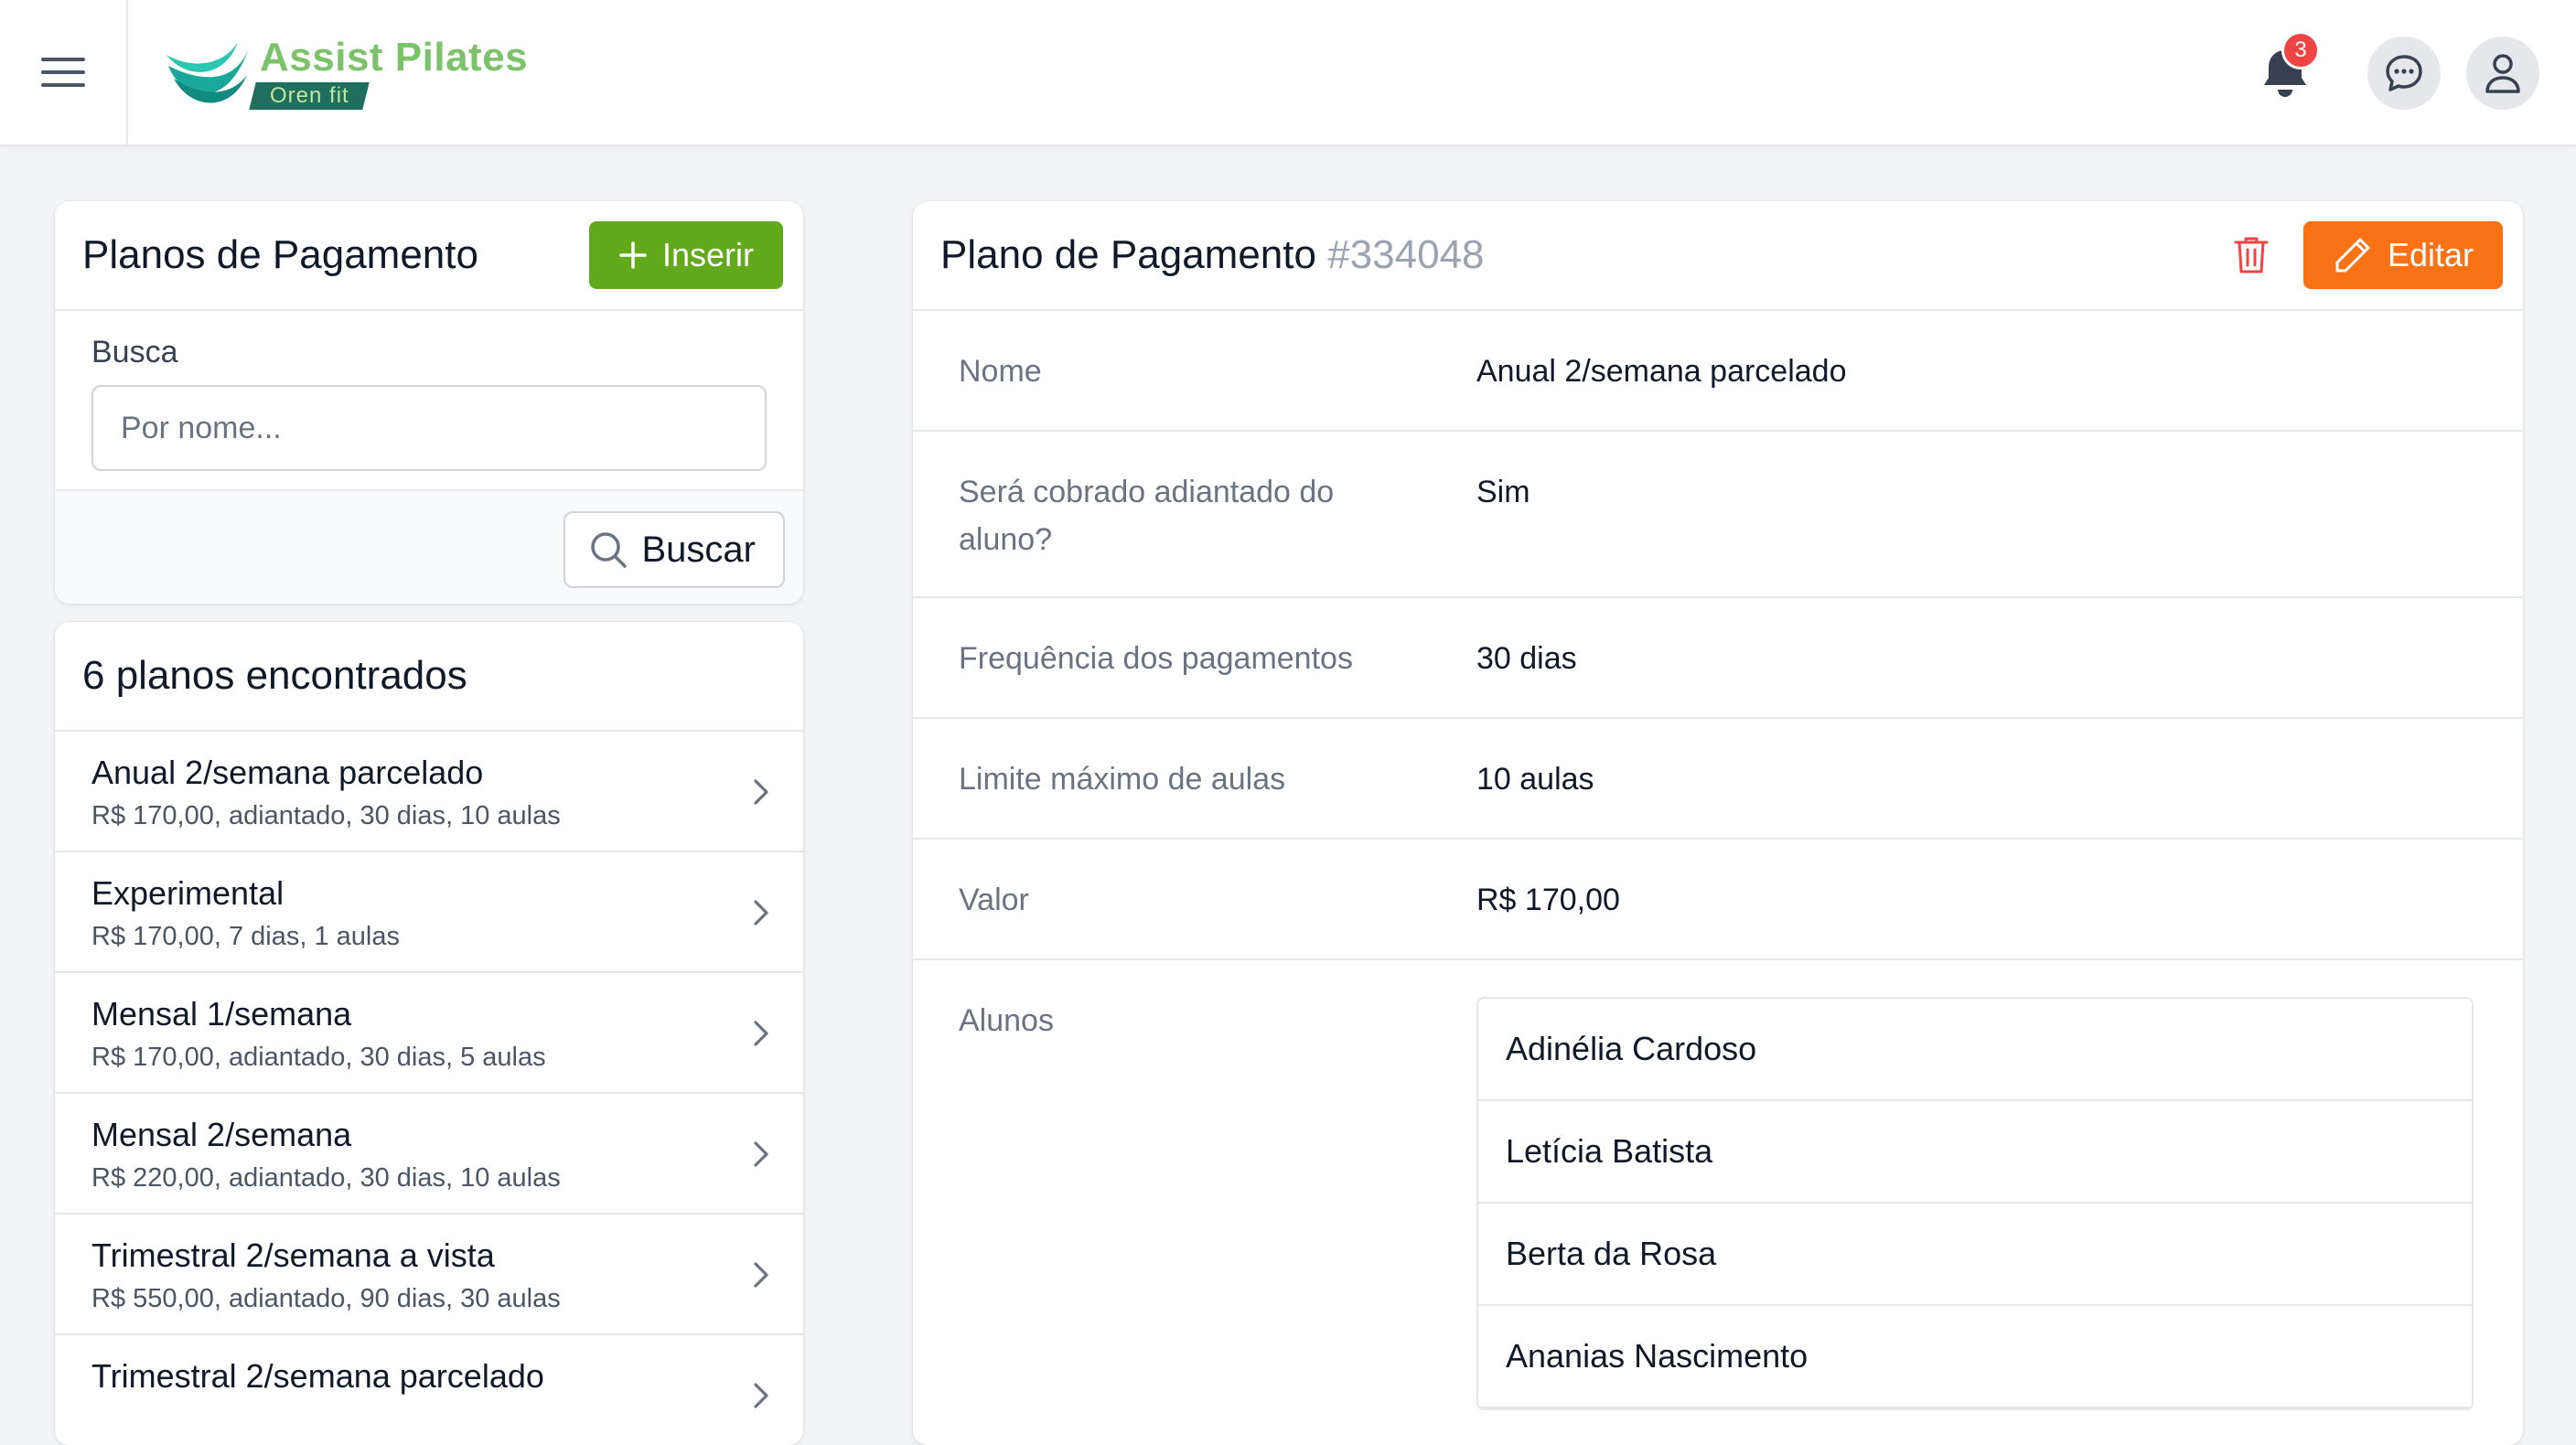 The image size is (2576, 1445). Describe the element at coordinates (429, 547) in the screenshot. I see `search-footer: Buscar` at that location.